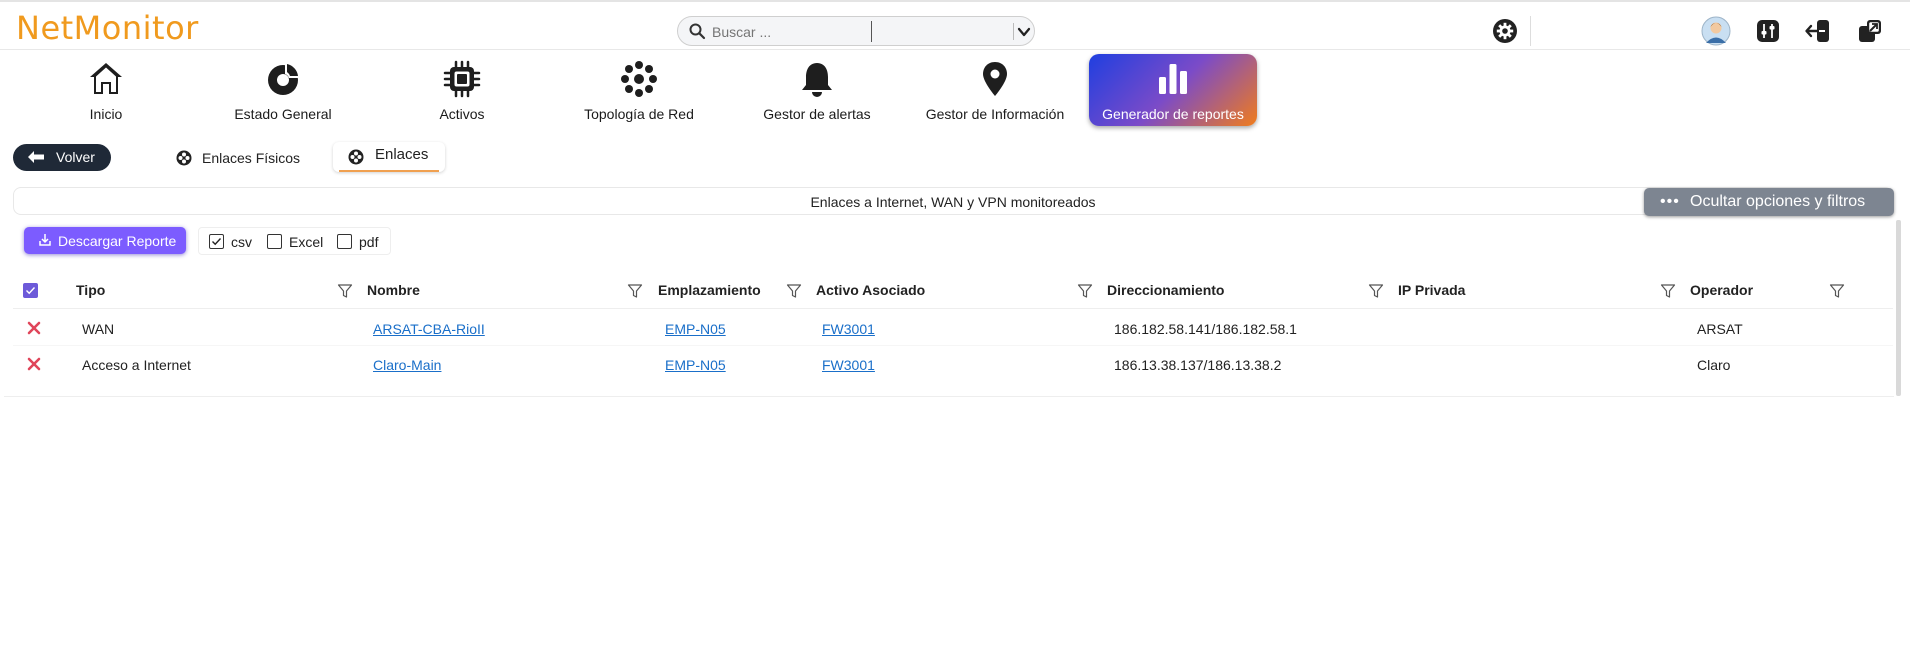 The width and height of the screenshot is (1910, 648). Describe the element at coordinates (639, 114) in the screenshot. I see `nav-label: Topología de Red` at that location.